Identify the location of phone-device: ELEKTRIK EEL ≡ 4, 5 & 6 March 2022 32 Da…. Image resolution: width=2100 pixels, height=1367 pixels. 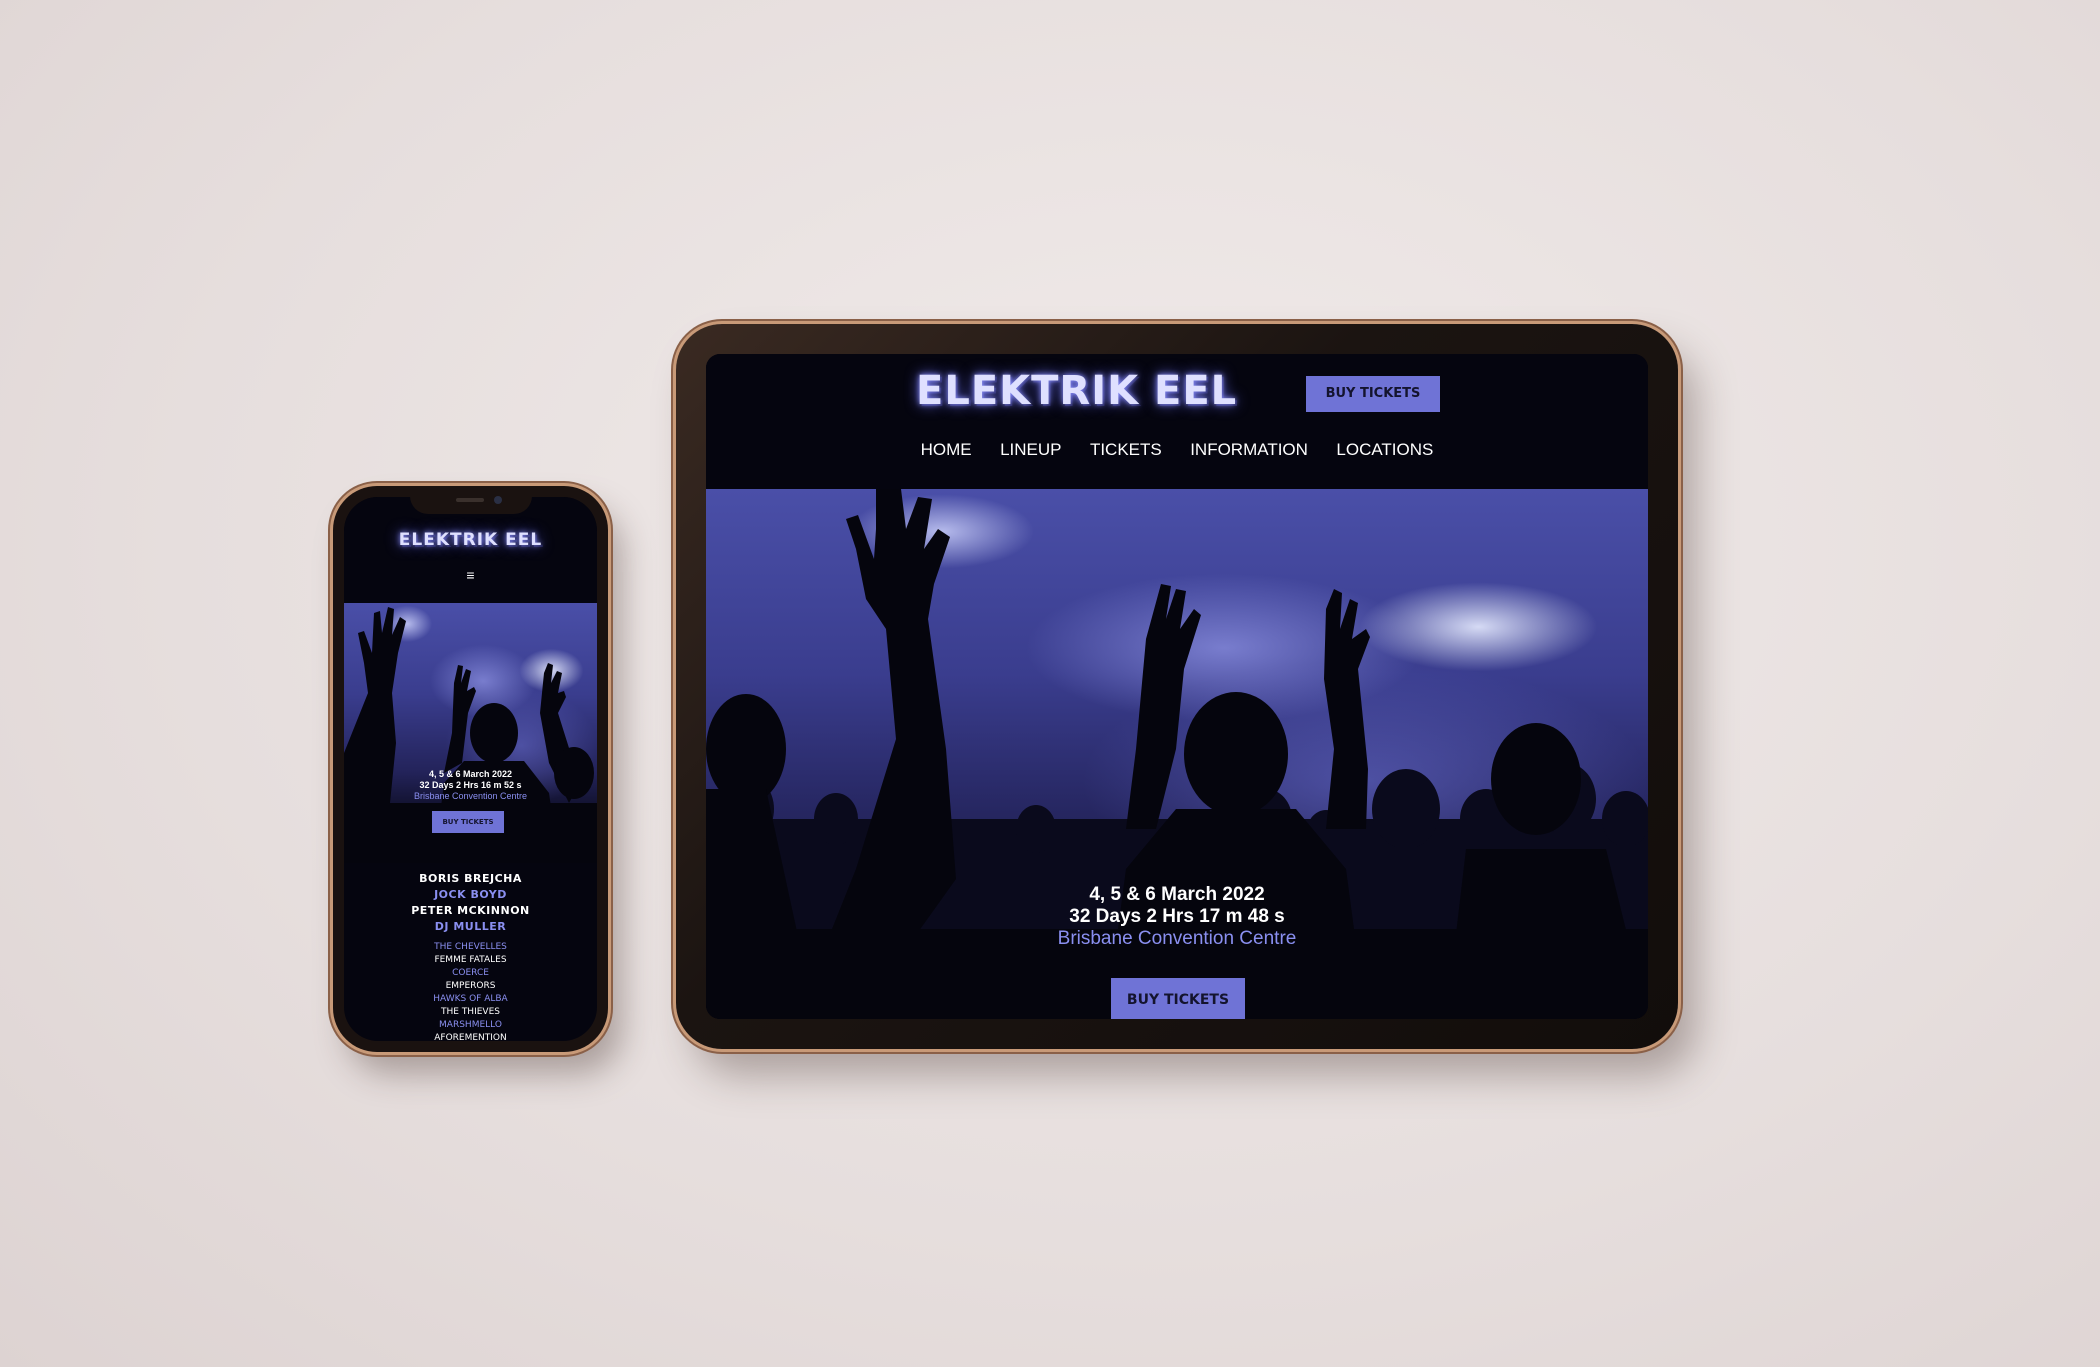
(470, 769).